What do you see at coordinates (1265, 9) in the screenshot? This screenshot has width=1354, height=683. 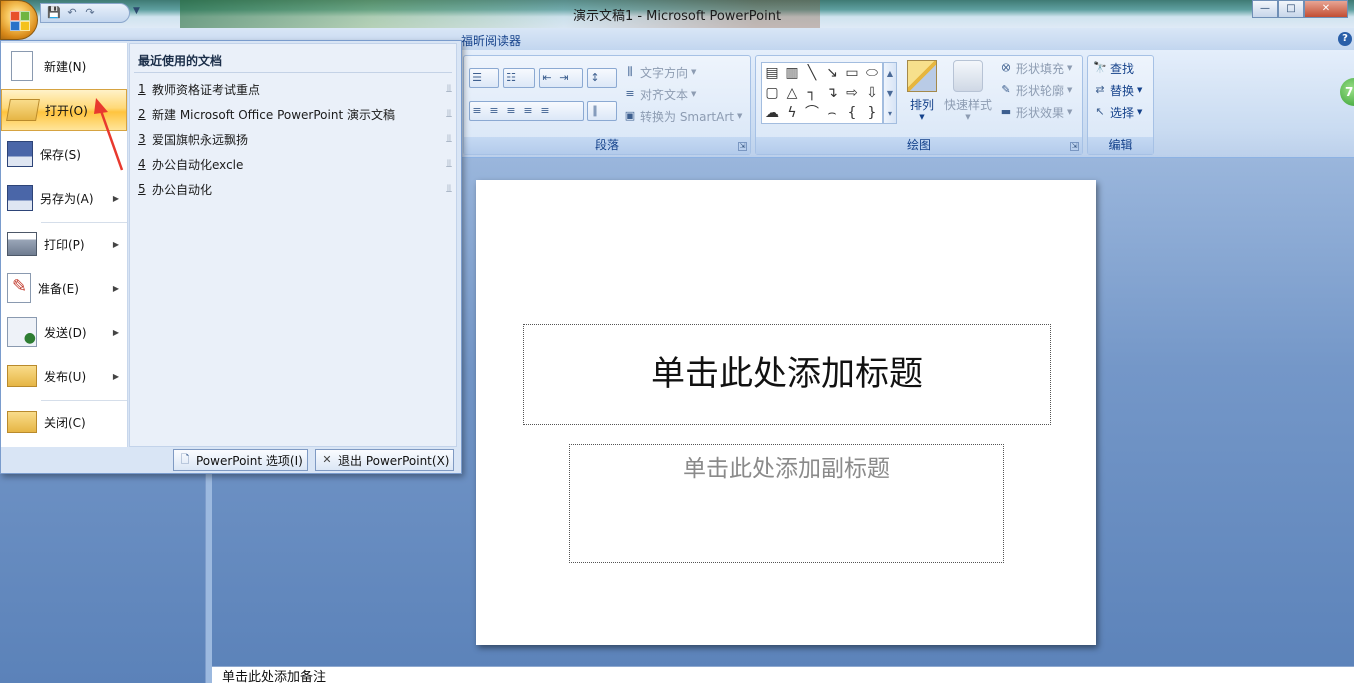 I see `minimize-button: —` at bounding box center [1265, 9].